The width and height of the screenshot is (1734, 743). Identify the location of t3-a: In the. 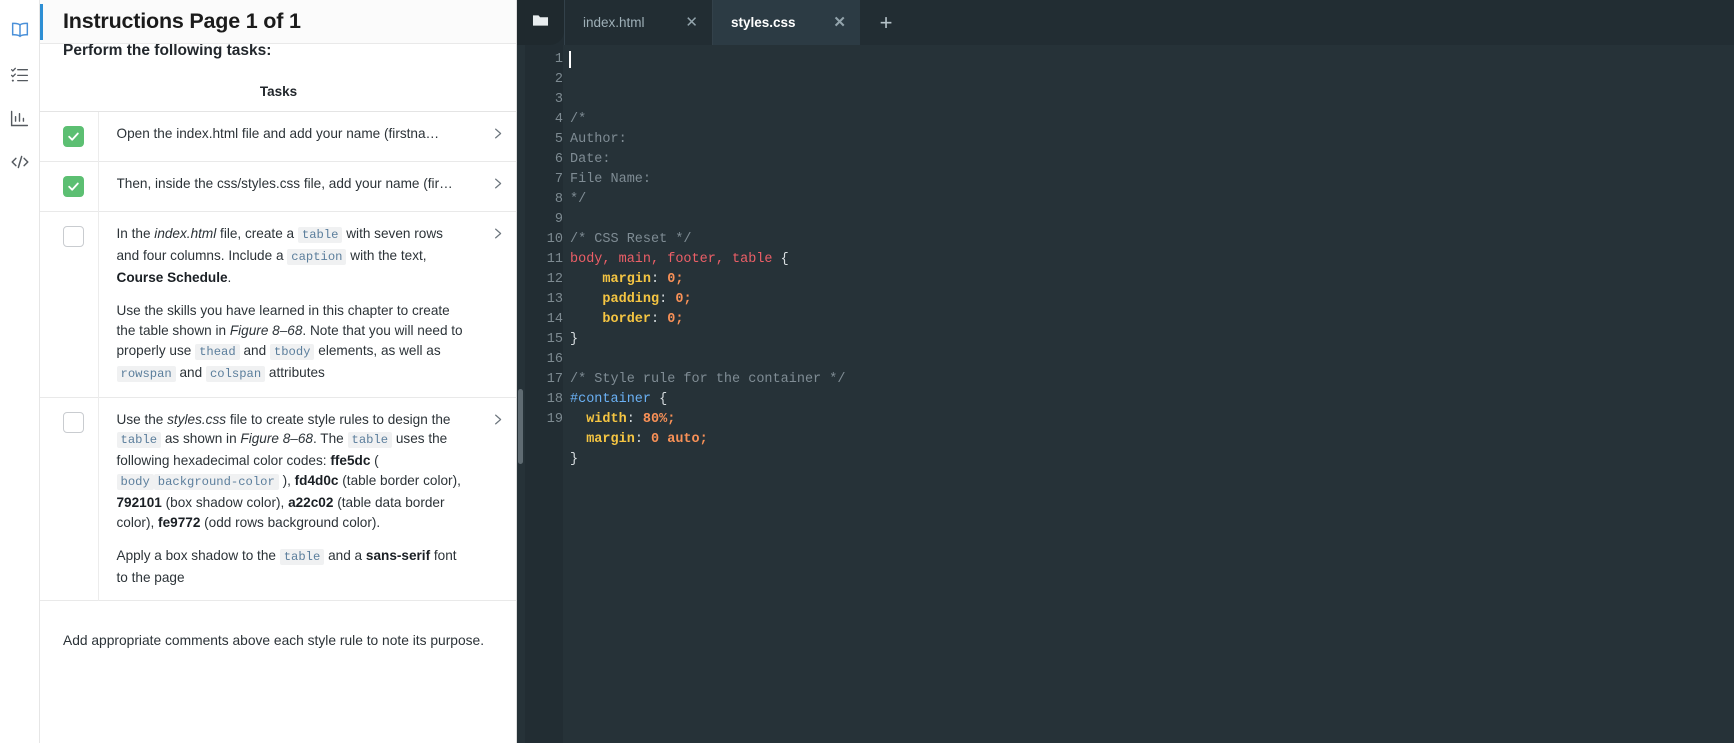
(135, 233).